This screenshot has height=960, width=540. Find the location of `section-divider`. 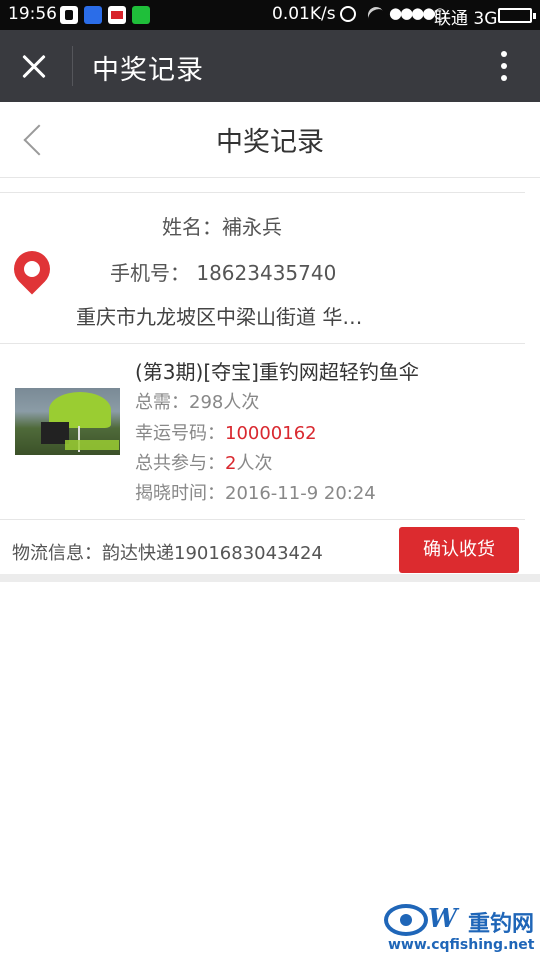

section-divider is located at coordinates (270, 578).